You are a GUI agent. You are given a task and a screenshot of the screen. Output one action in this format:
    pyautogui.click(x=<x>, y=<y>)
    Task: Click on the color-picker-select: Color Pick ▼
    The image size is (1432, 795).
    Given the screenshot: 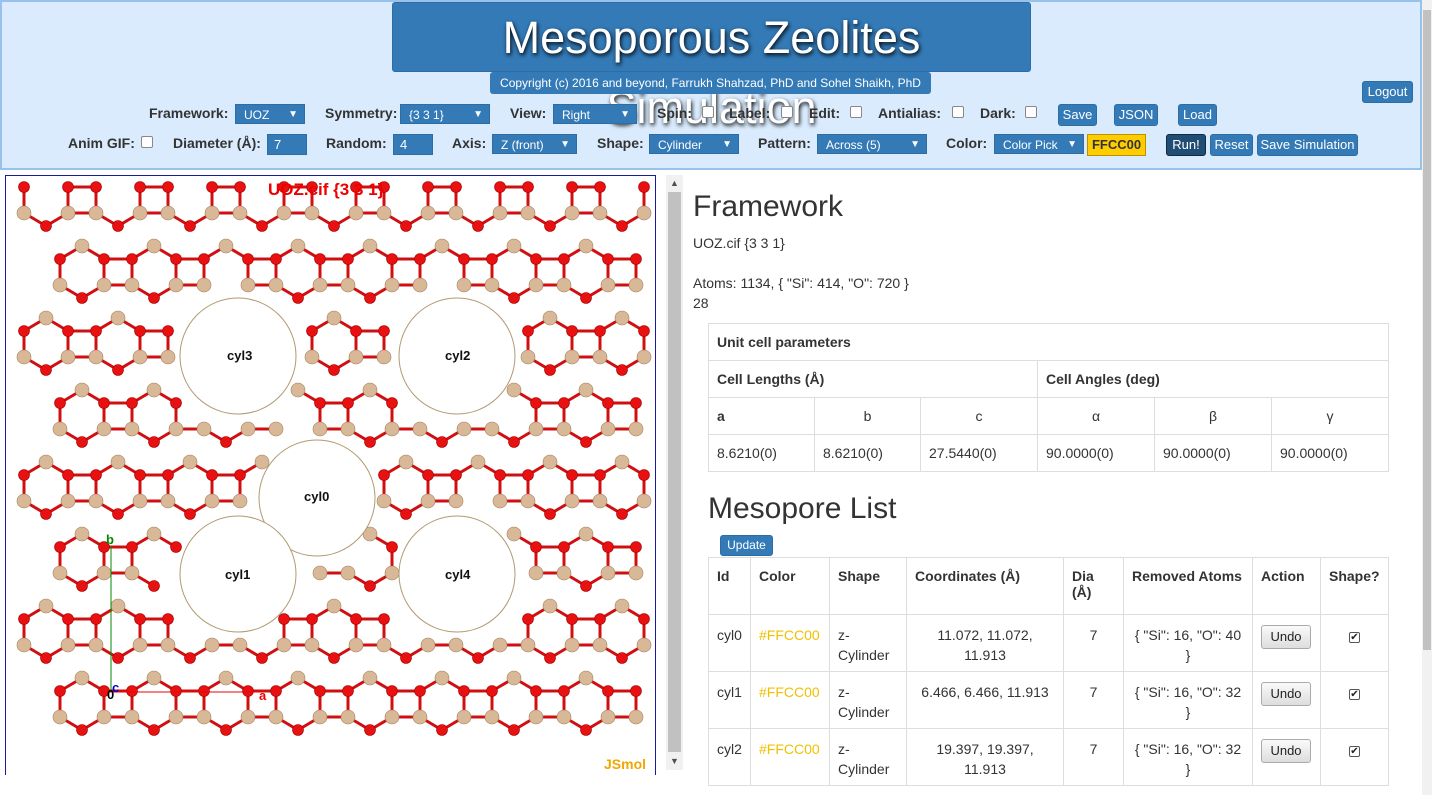 What is the action you would take?
    pyautogui.click(x=1039, y=144)
    